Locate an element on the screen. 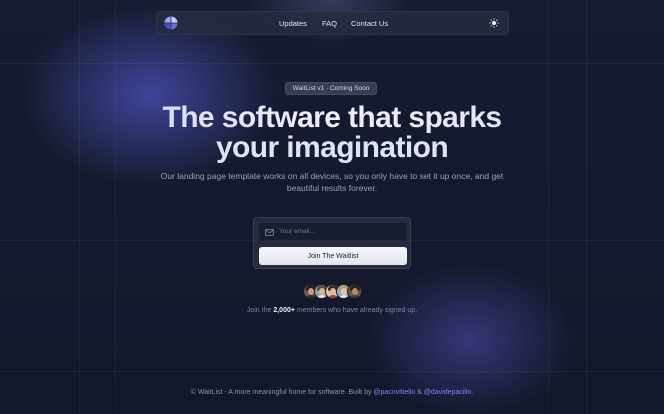  hero-title-line-1: The software that sparks is located at coordinates (332, 118).